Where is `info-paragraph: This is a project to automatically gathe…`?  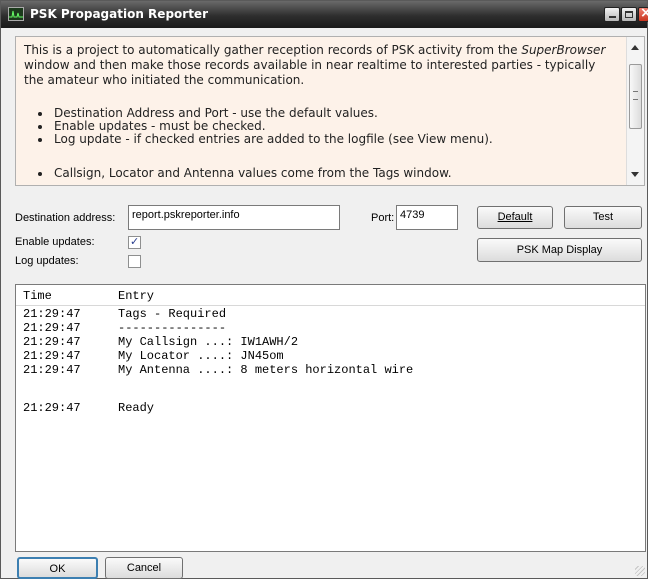
info-paragraph: This is a project to automatically gathe… is located at coordinates (320, 65).